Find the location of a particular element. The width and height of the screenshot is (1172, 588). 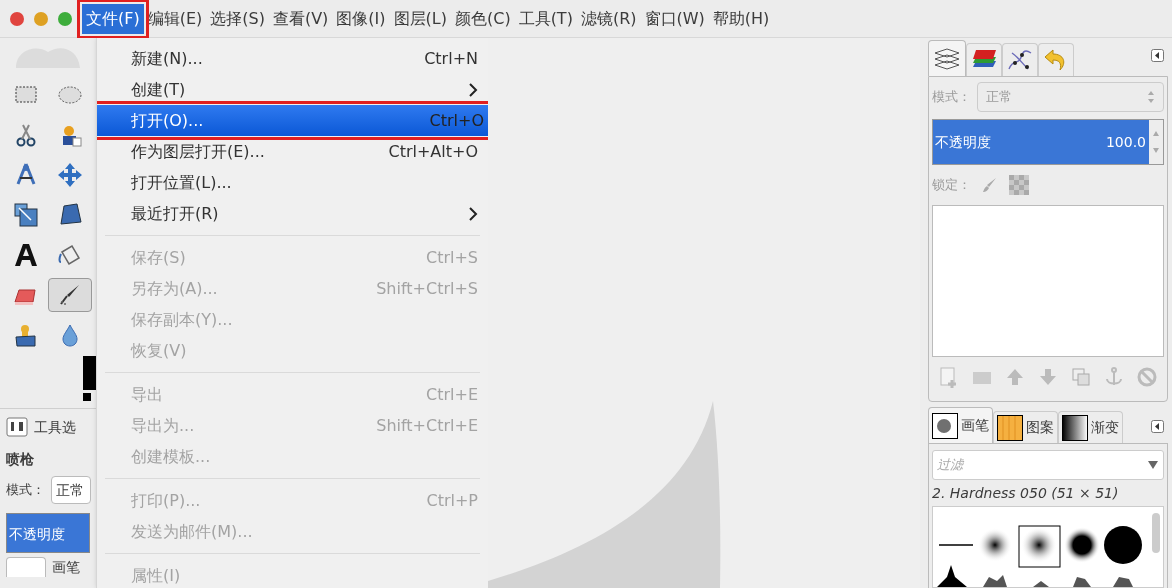

menu-item: 图像(I) is located at coordinates (361, 18).